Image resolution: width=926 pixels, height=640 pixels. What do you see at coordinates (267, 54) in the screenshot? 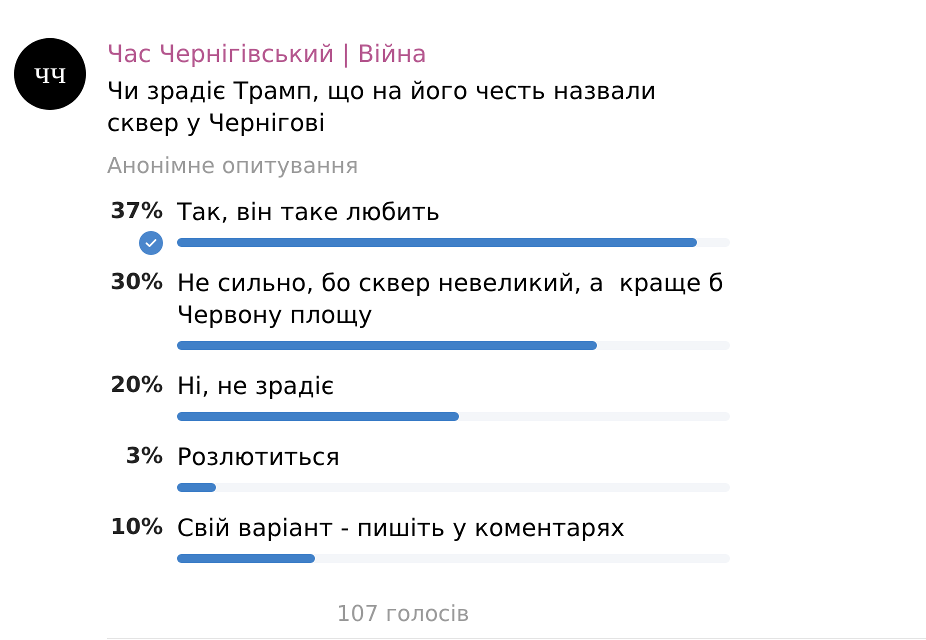
I see `channel-name: Час Чернігівський | Війна` at bounding box center [267, 54].